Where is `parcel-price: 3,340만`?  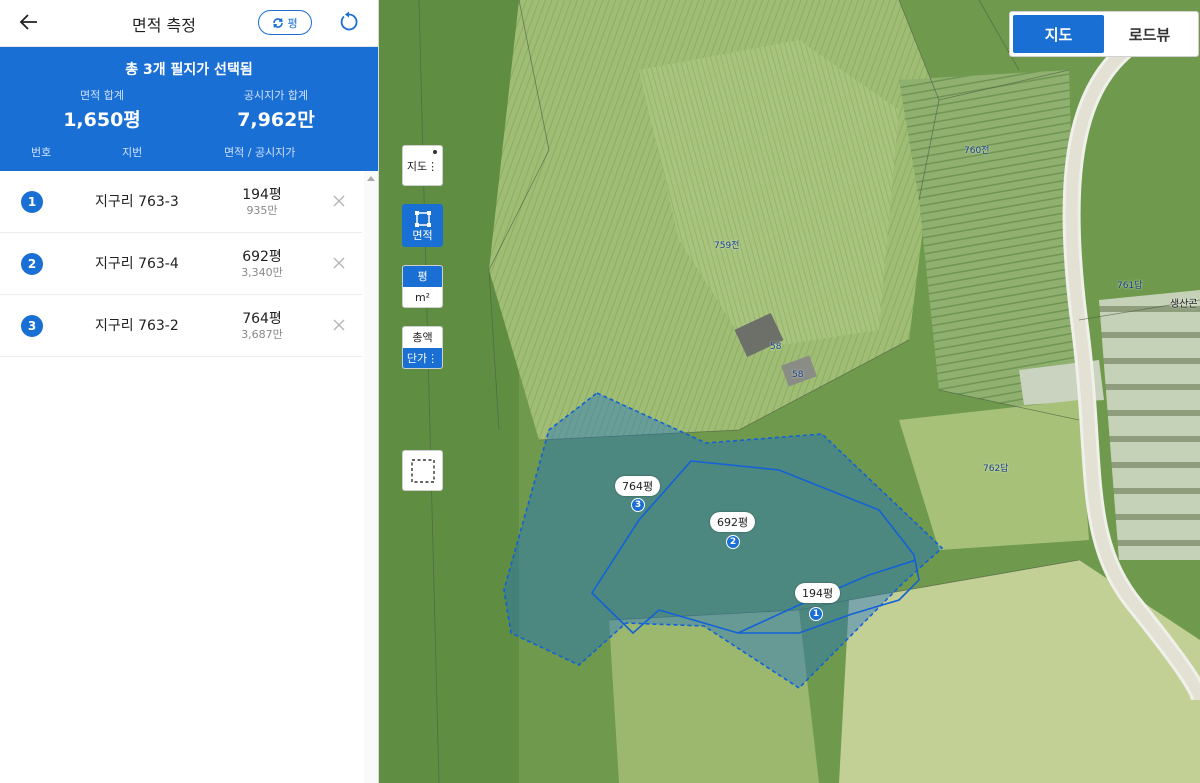 parcel-price: 3,340만 is located at coordinates (262, 272).